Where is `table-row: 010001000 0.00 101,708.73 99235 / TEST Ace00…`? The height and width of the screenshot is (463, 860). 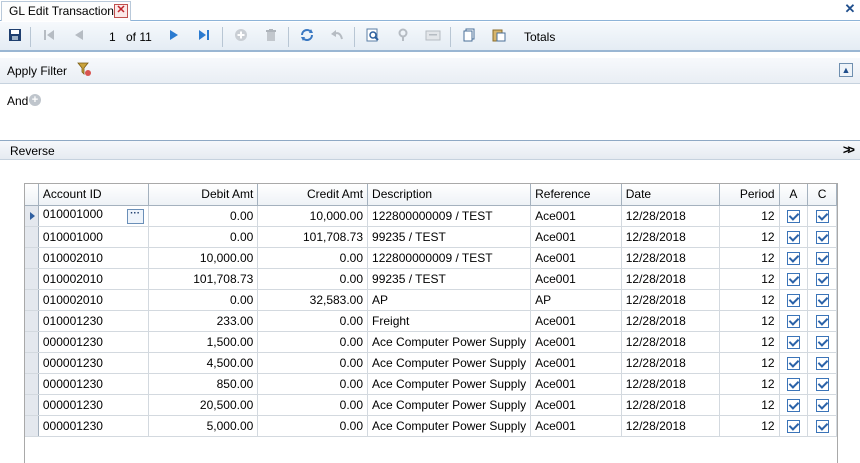 table-row: 010001000 0.00 101,708.73 99235 / TEST Ace00… is located at coordinates (431, 237).